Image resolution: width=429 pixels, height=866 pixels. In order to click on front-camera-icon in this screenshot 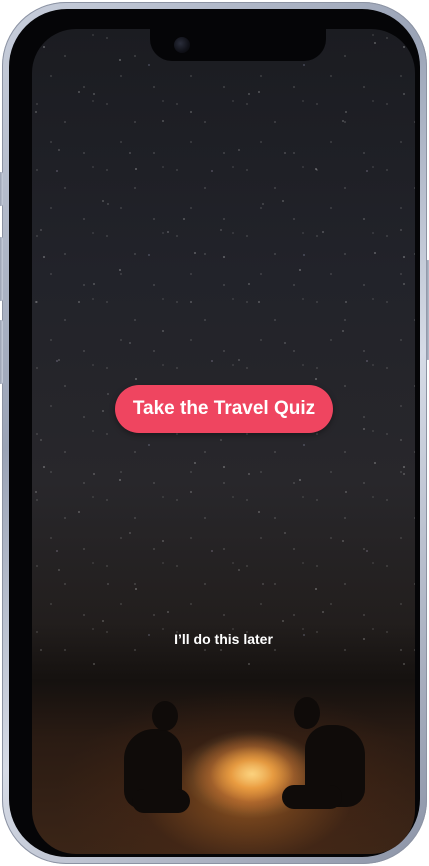, I will do `click(182, 45)`.